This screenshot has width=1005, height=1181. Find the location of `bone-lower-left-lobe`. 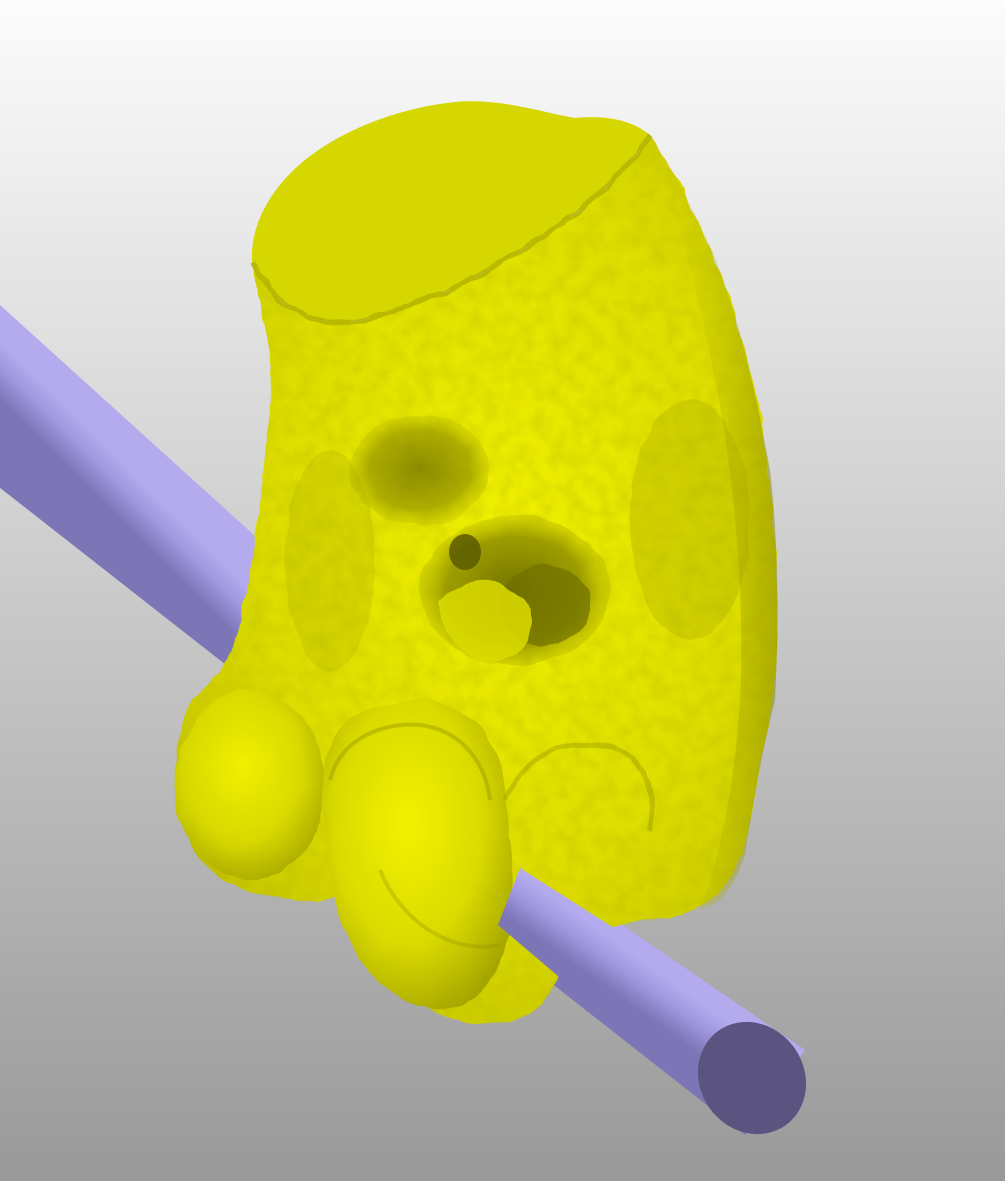

bone-lower-left-lobe is located at coordinates (250, 785).